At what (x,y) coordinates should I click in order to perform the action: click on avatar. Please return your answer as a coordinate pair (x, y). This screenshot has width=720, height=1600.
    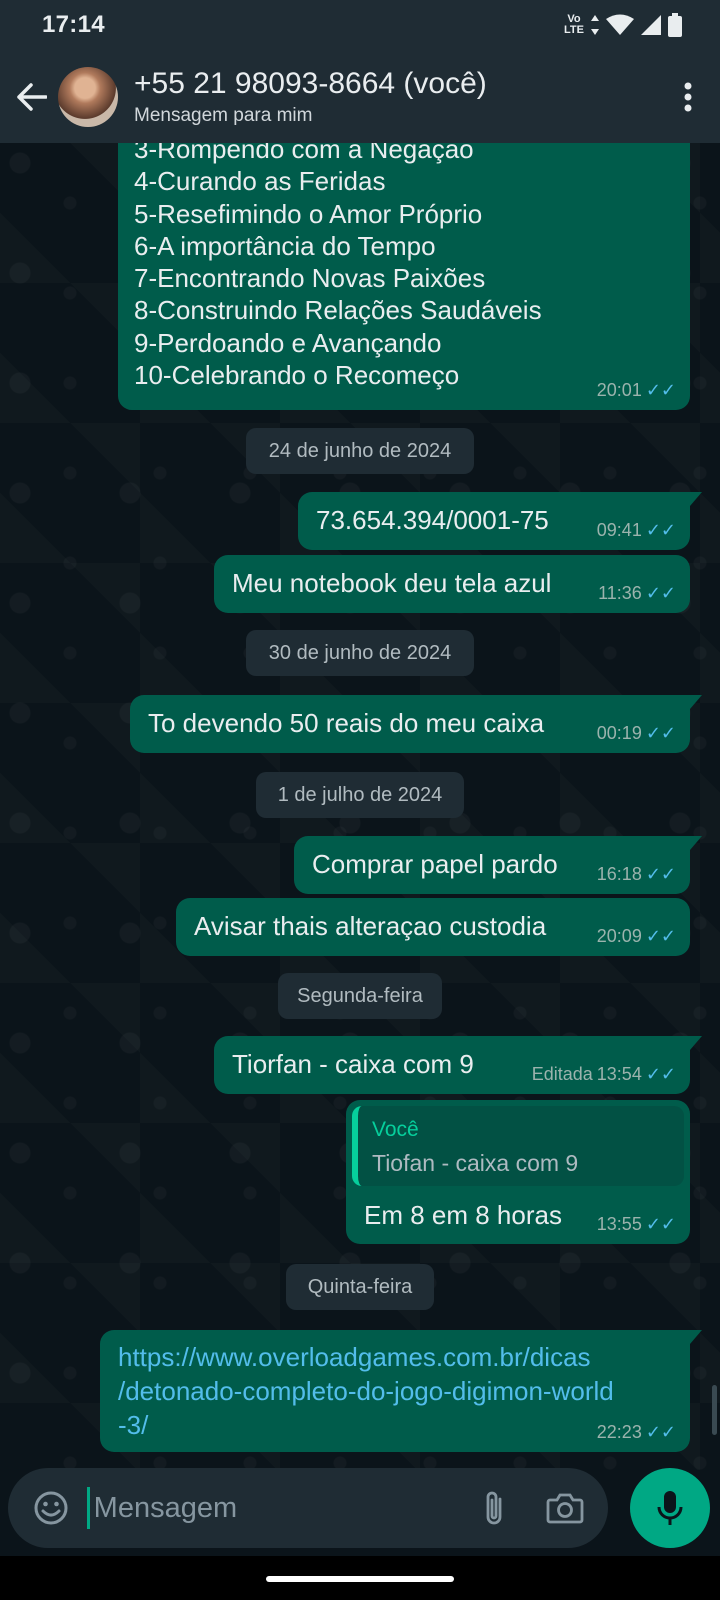
    Looking at the image, I should click on (88, 96).